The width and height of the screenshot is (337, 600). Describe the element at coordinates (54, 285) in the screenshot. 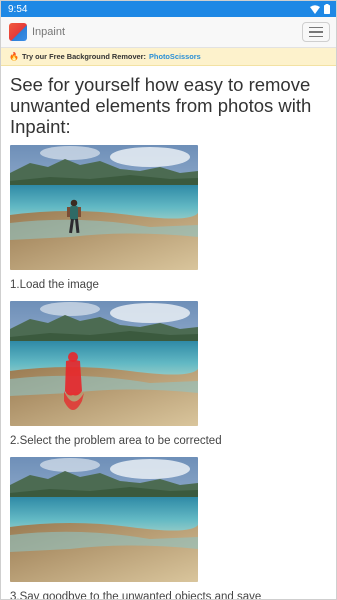

I see `step-1-caption: 1.Load the image` at that location.